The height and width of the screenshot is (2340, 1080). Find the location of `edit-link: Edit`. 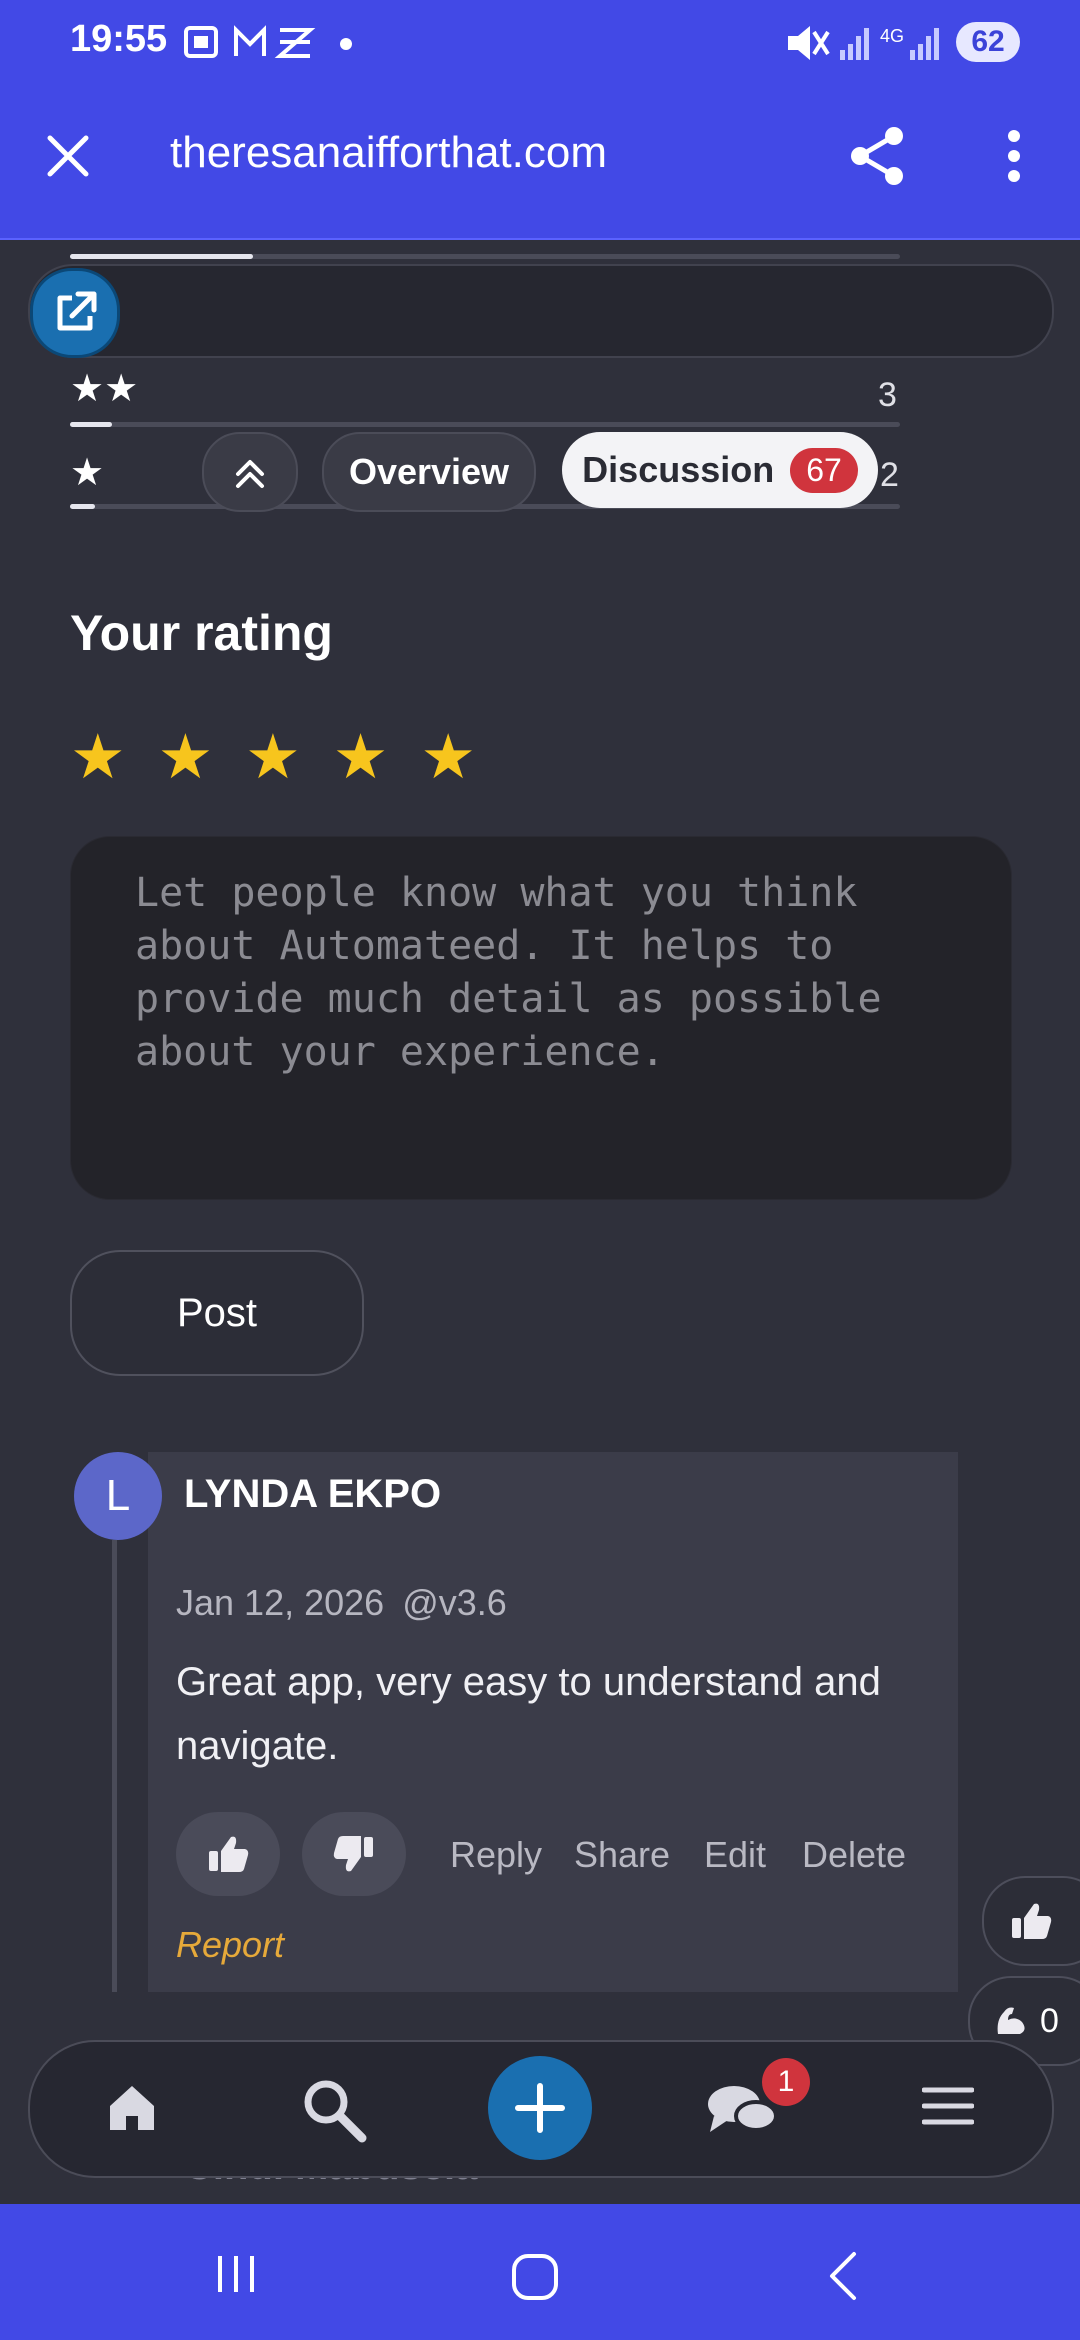

edit-link: Edit is located at coordinates (735, 1855).